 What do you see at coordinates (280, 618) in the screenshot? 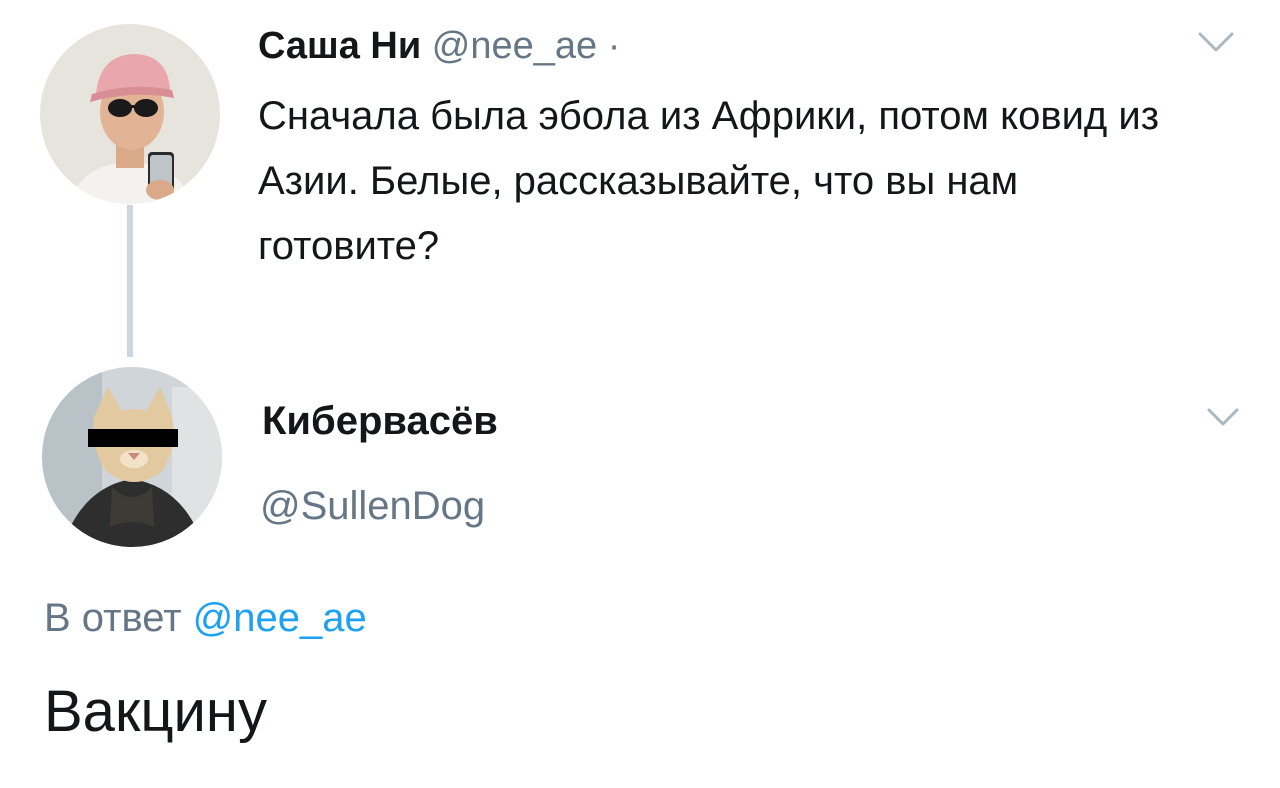
I see `reply-to-handle-link: @nee_ae` at bounding box center [280, 618].